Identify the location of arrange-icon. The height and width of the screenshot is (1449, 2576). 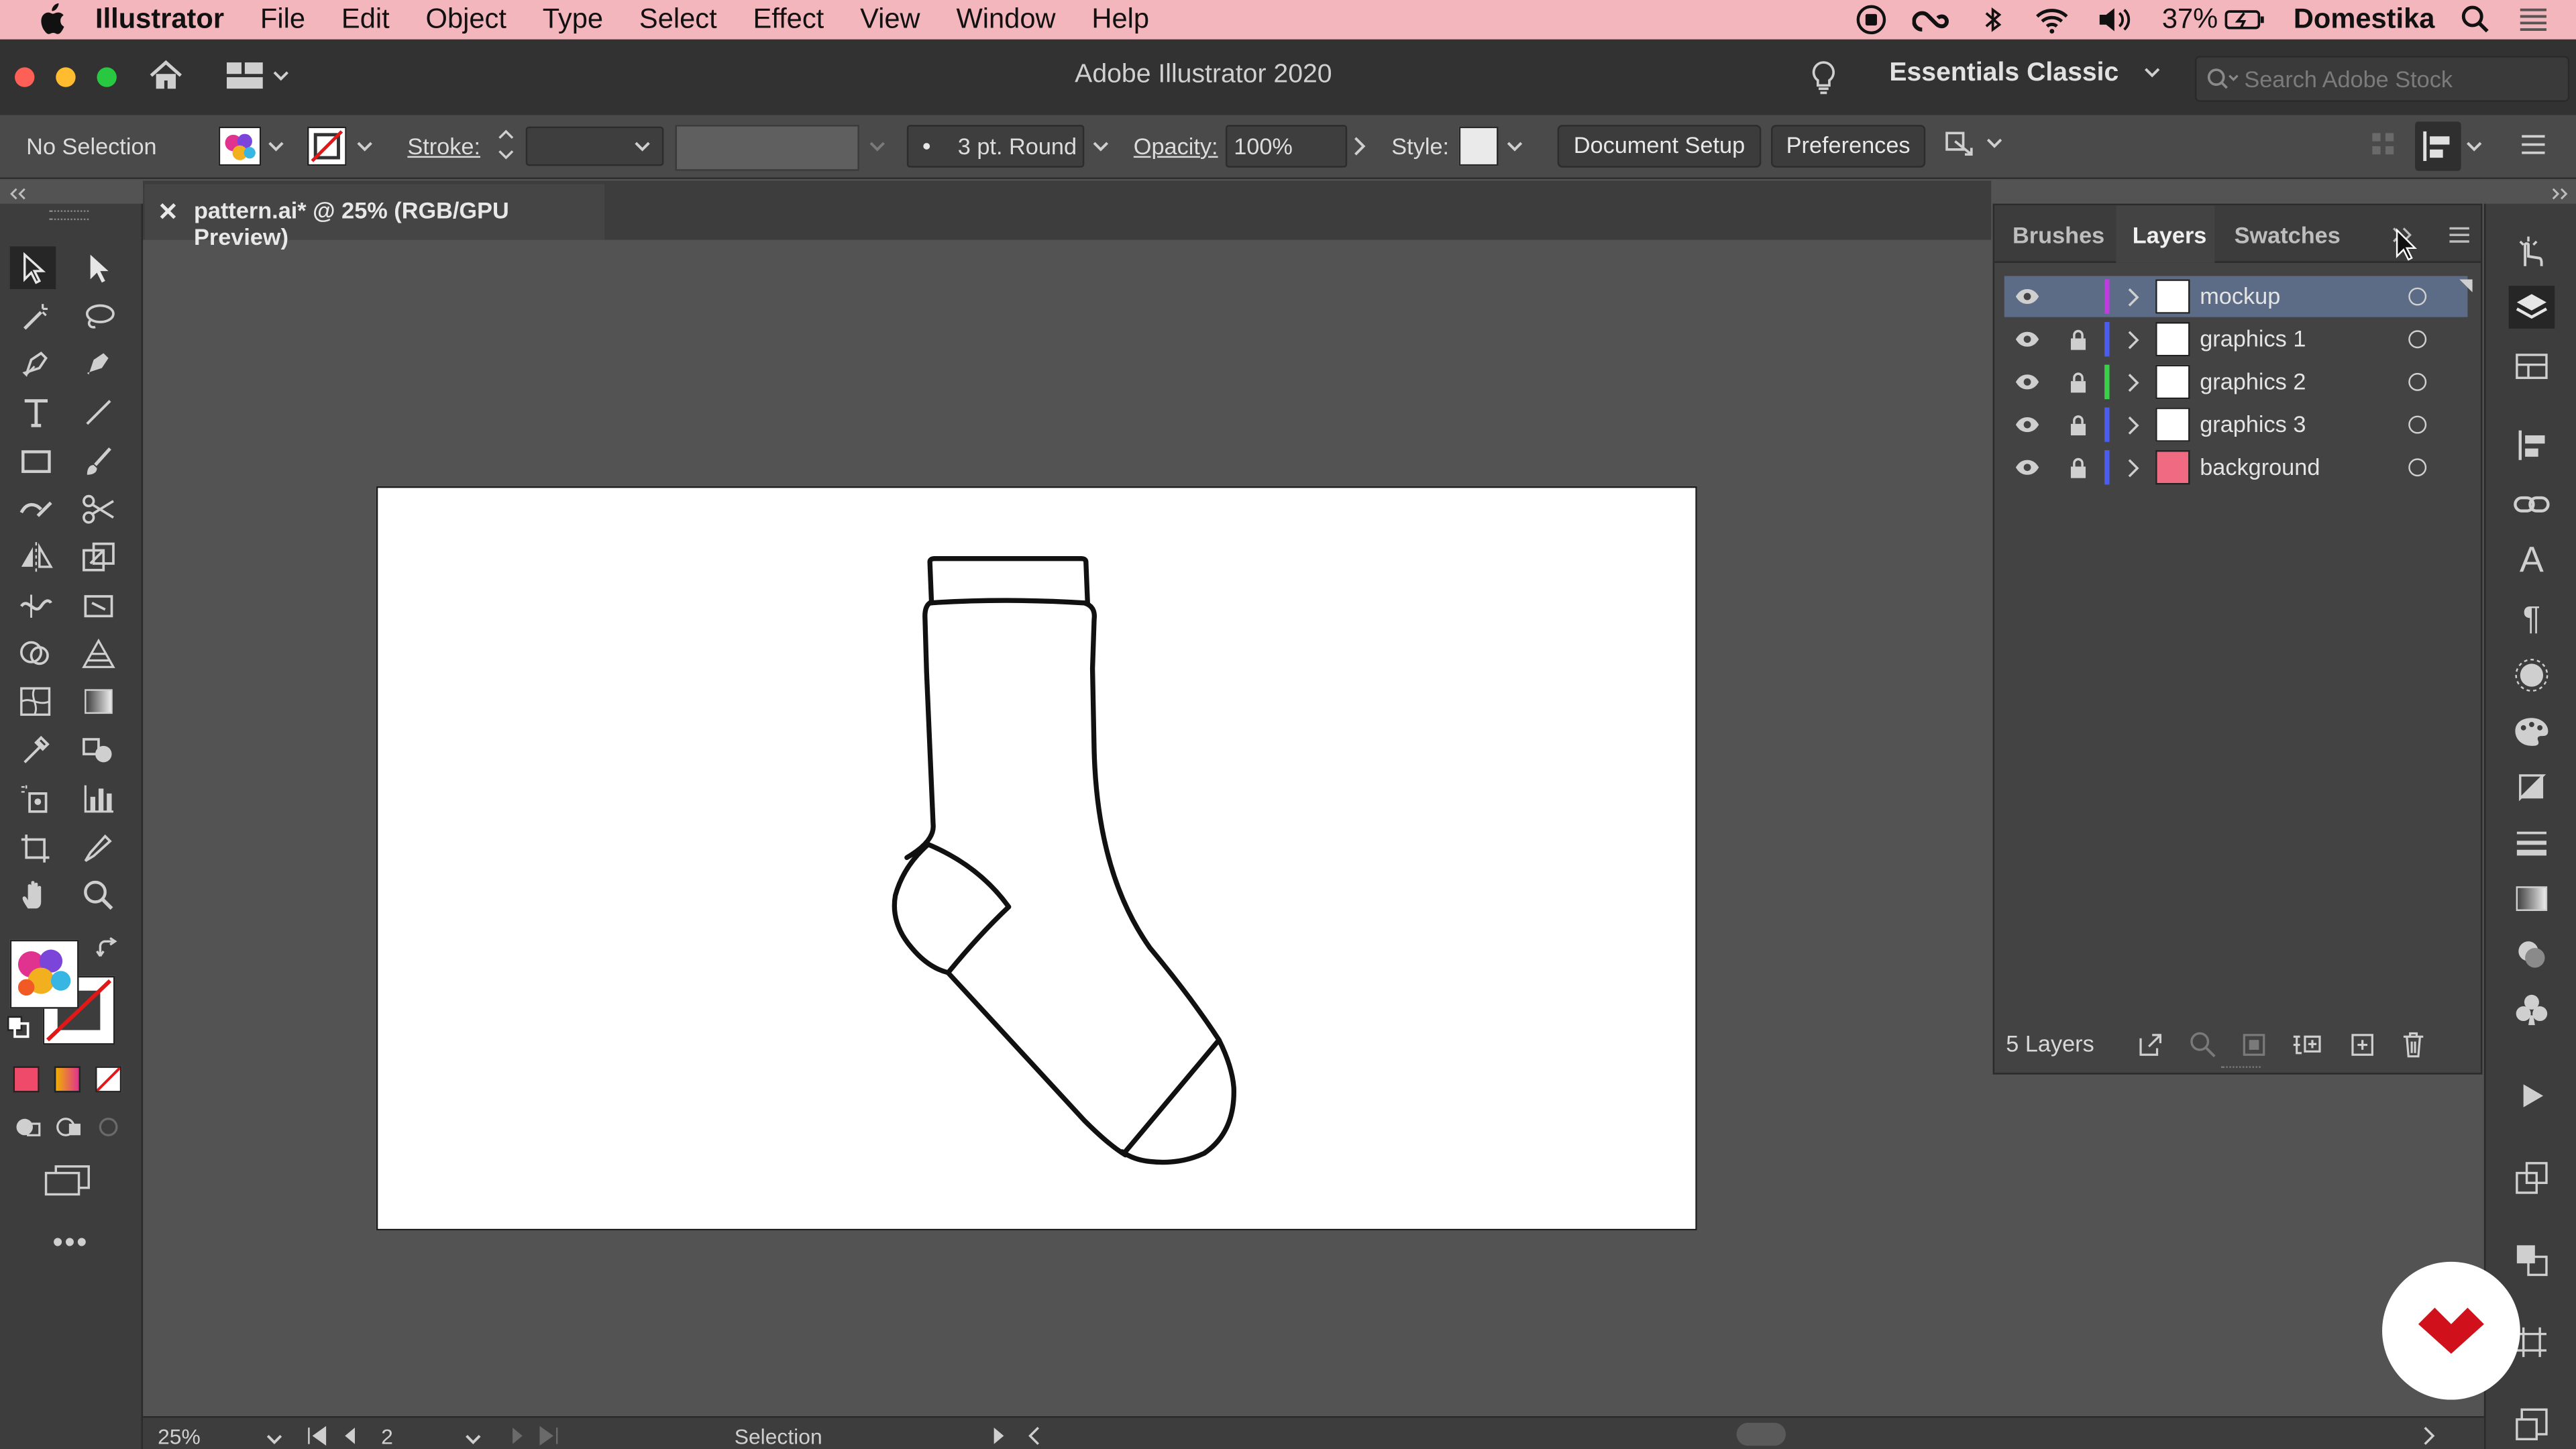
(1975, 144).